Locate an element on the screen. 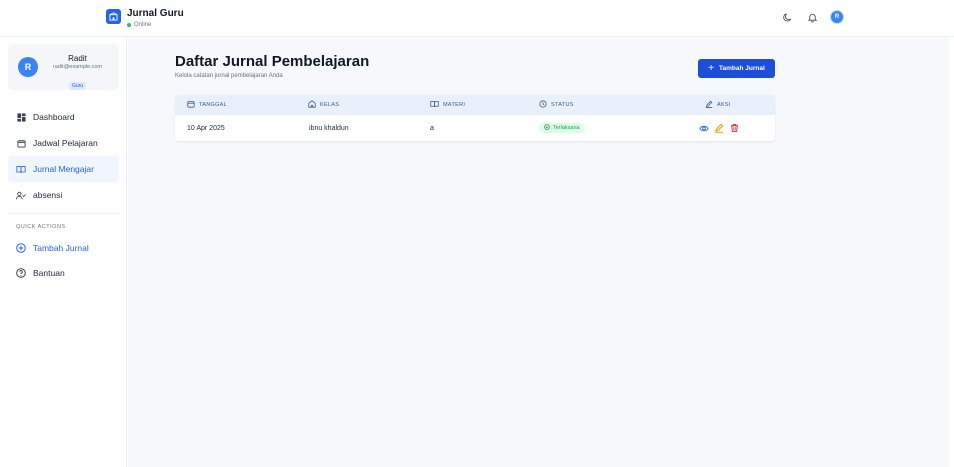 This screenshot has width=954, height=467. column-header-status: STATUS is located at coordinates (556, 105).